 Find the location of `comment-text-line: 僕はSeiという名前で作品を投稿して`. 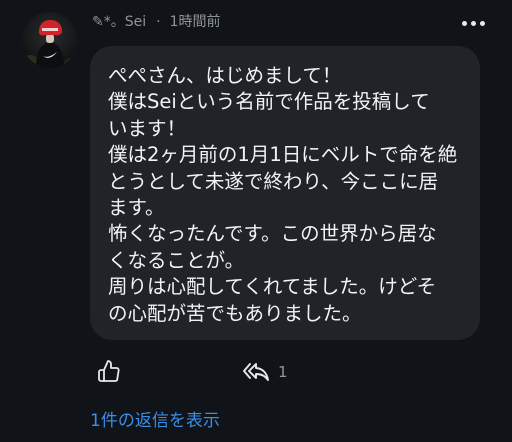

comment-text-line: 僕はSeiという名前で作品を投稿して is located at coordinates (269, 102).